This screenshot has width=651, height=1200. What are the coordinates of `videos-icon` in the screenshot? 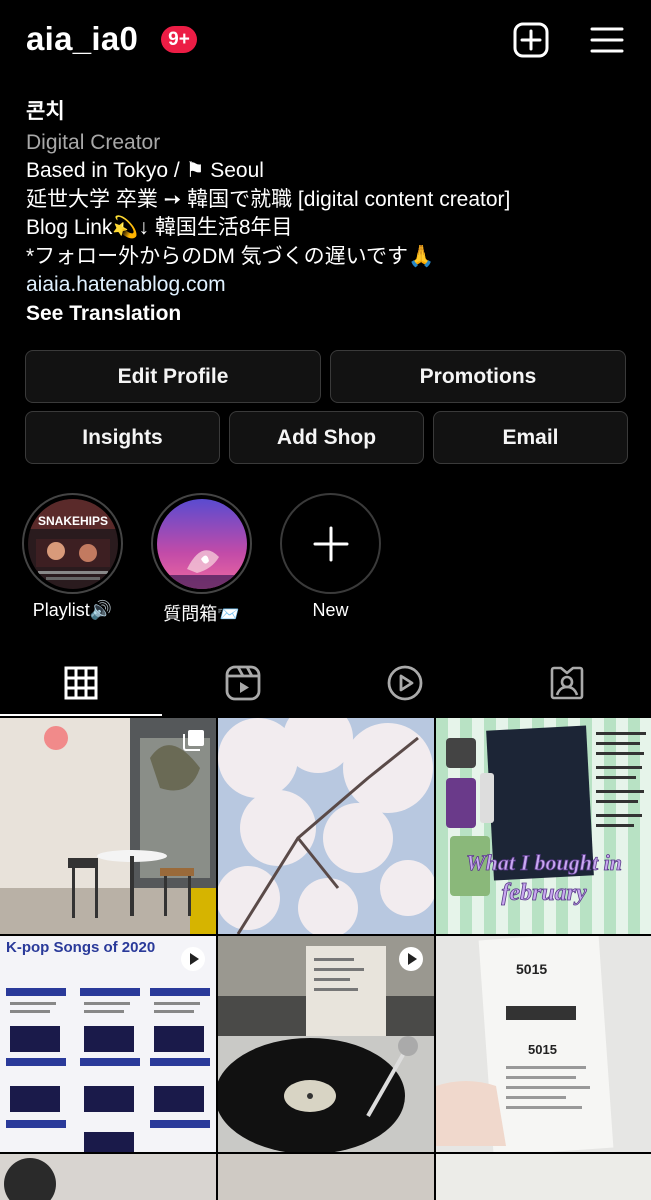 It's located at (405, 683).